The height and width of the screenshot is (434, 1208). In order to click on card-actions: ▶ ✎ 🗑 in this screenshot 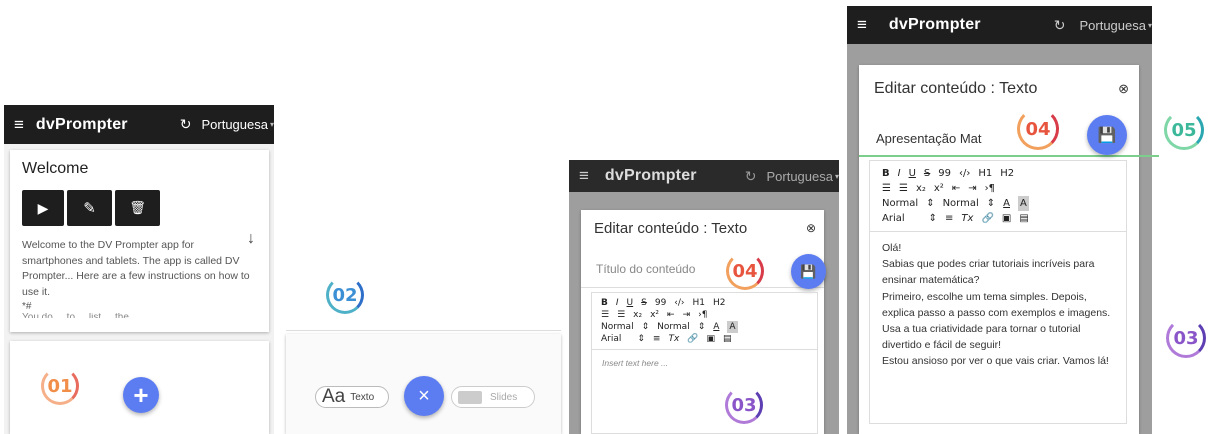, I will do `click(139, 208)`.